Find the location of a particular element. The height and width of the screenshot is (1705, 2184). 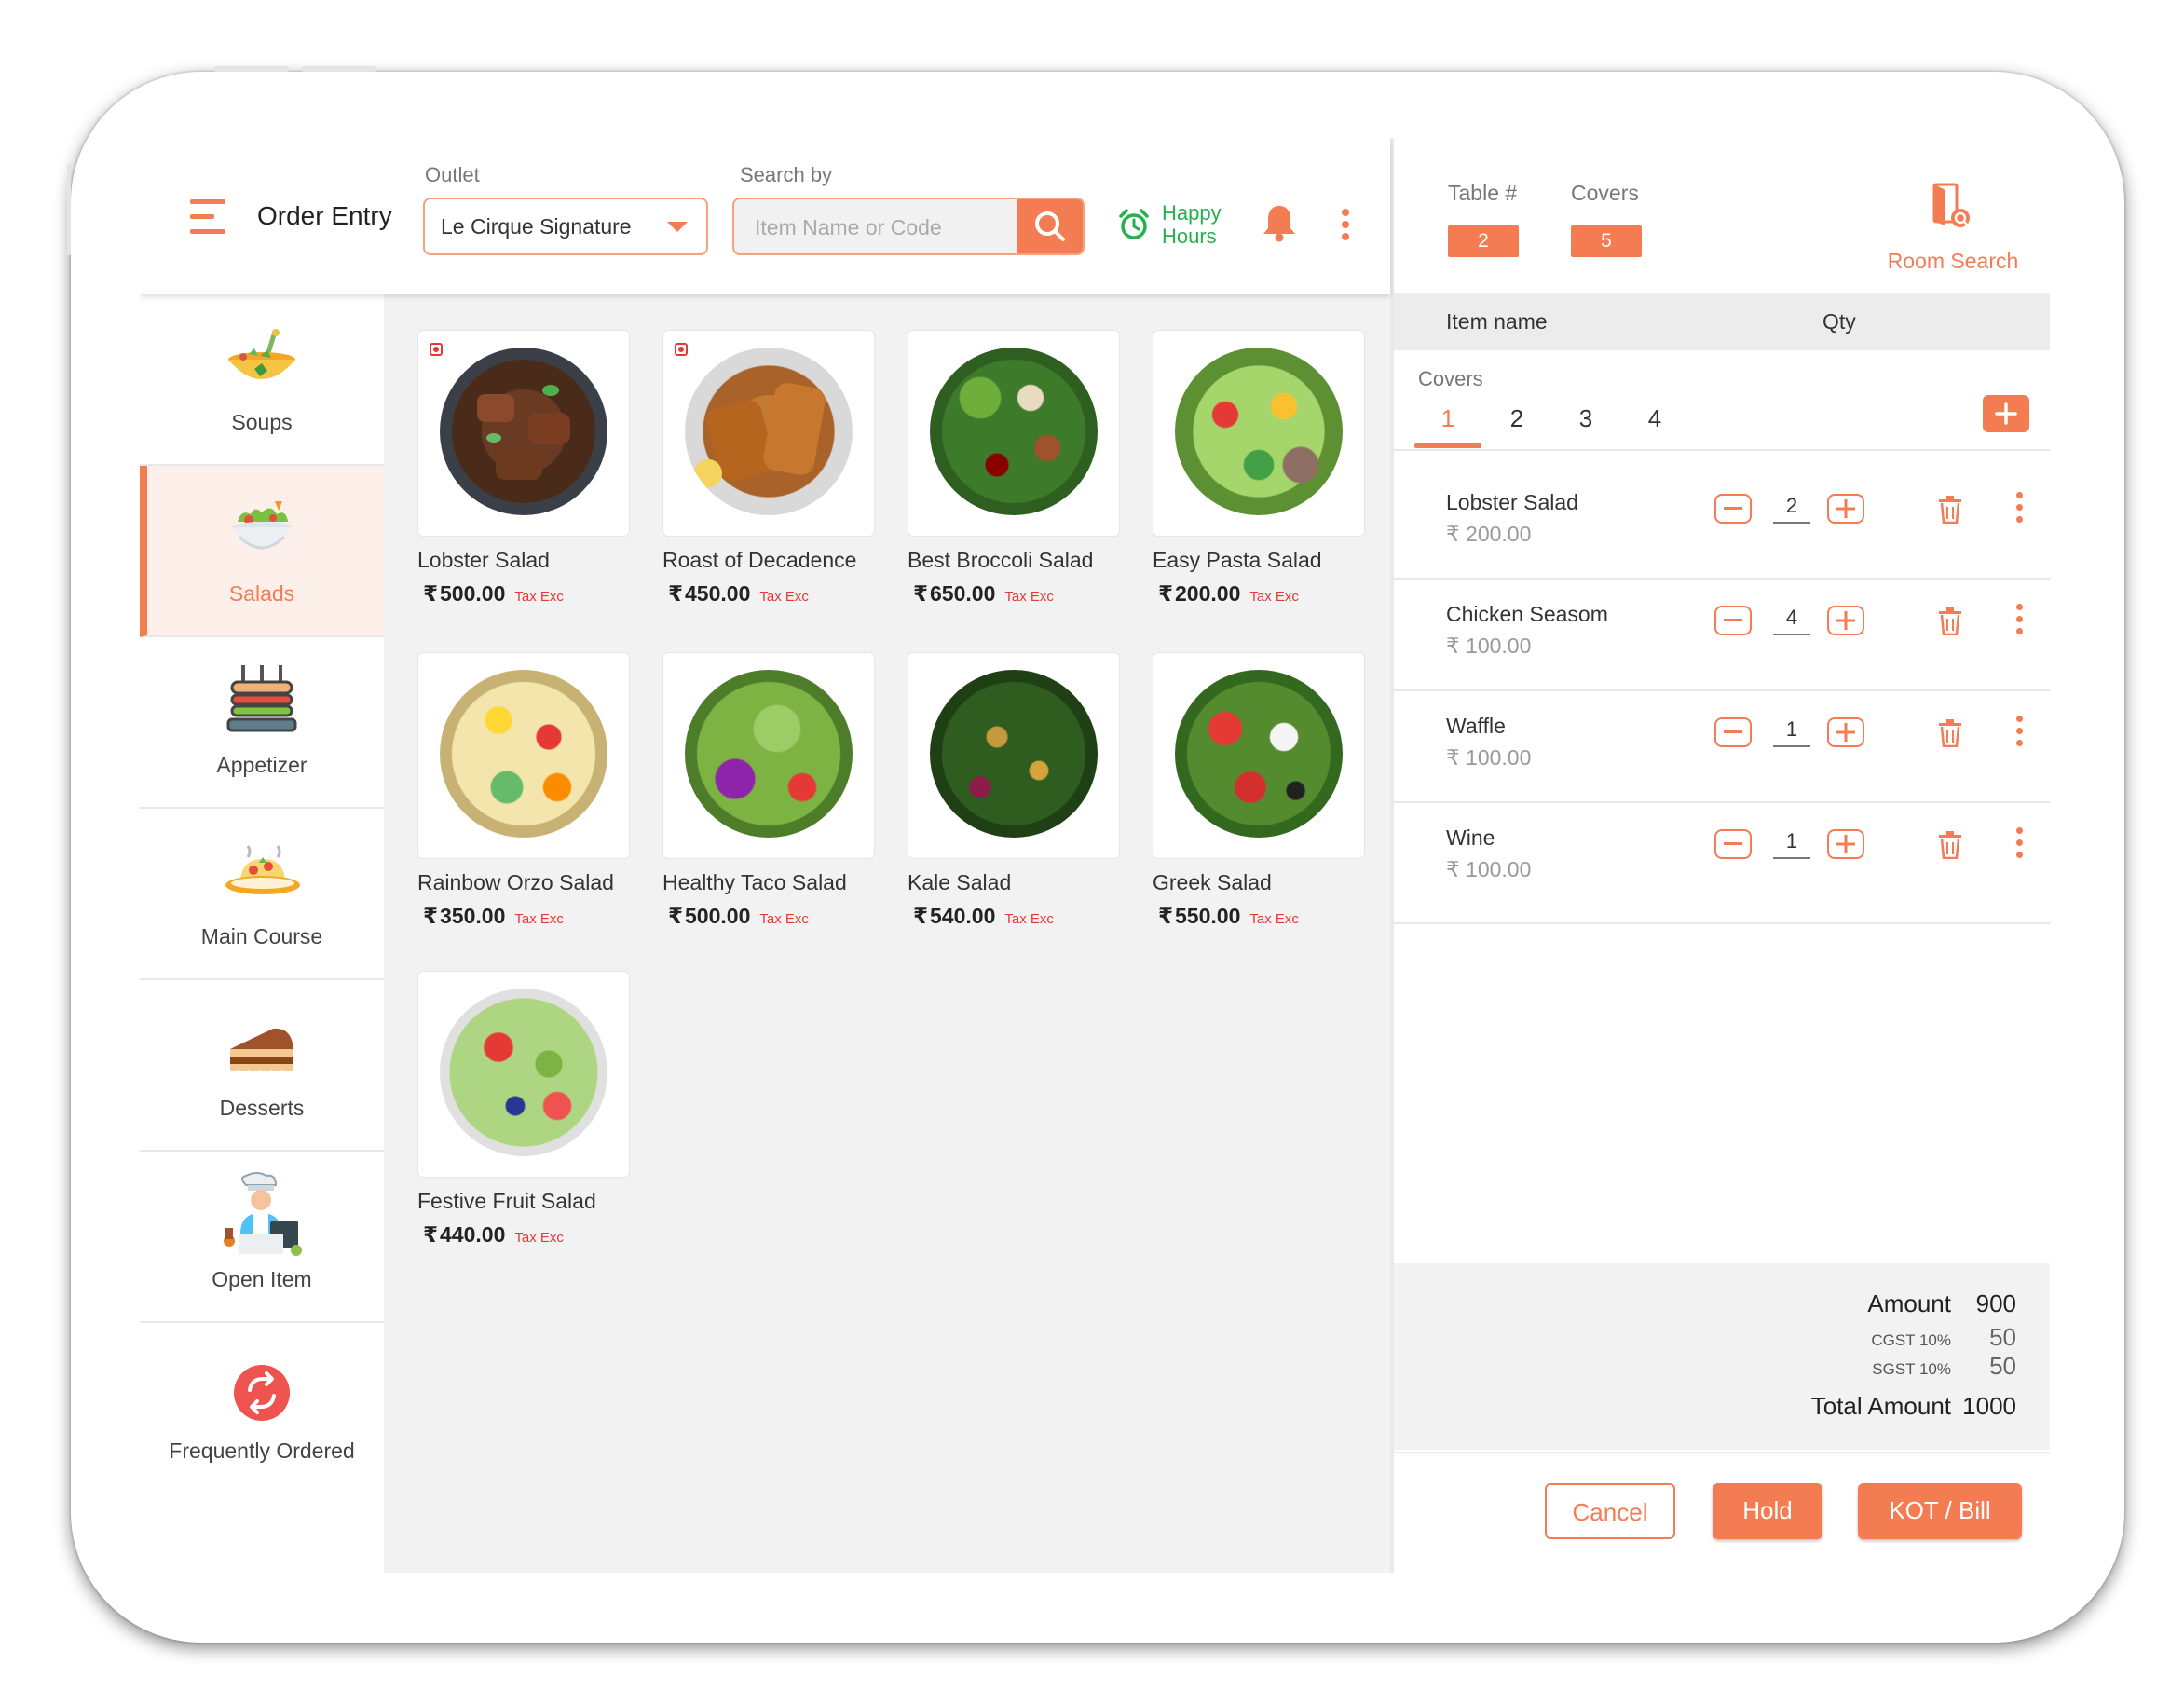

order-line: Chicken Seasom ₹ 100.00 4 is located at coordinates (1722, 633).